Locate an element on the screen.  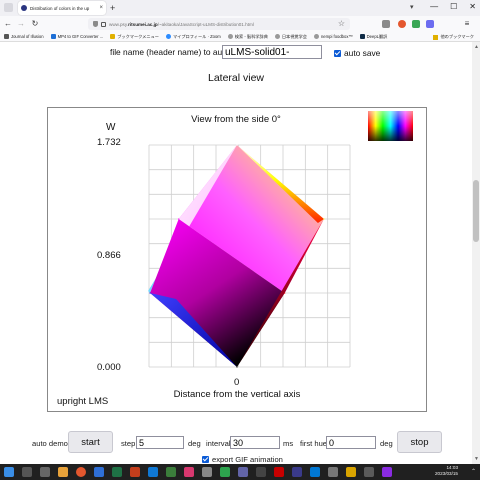
vertical-scrollbar is located at coordinates (476, 253).